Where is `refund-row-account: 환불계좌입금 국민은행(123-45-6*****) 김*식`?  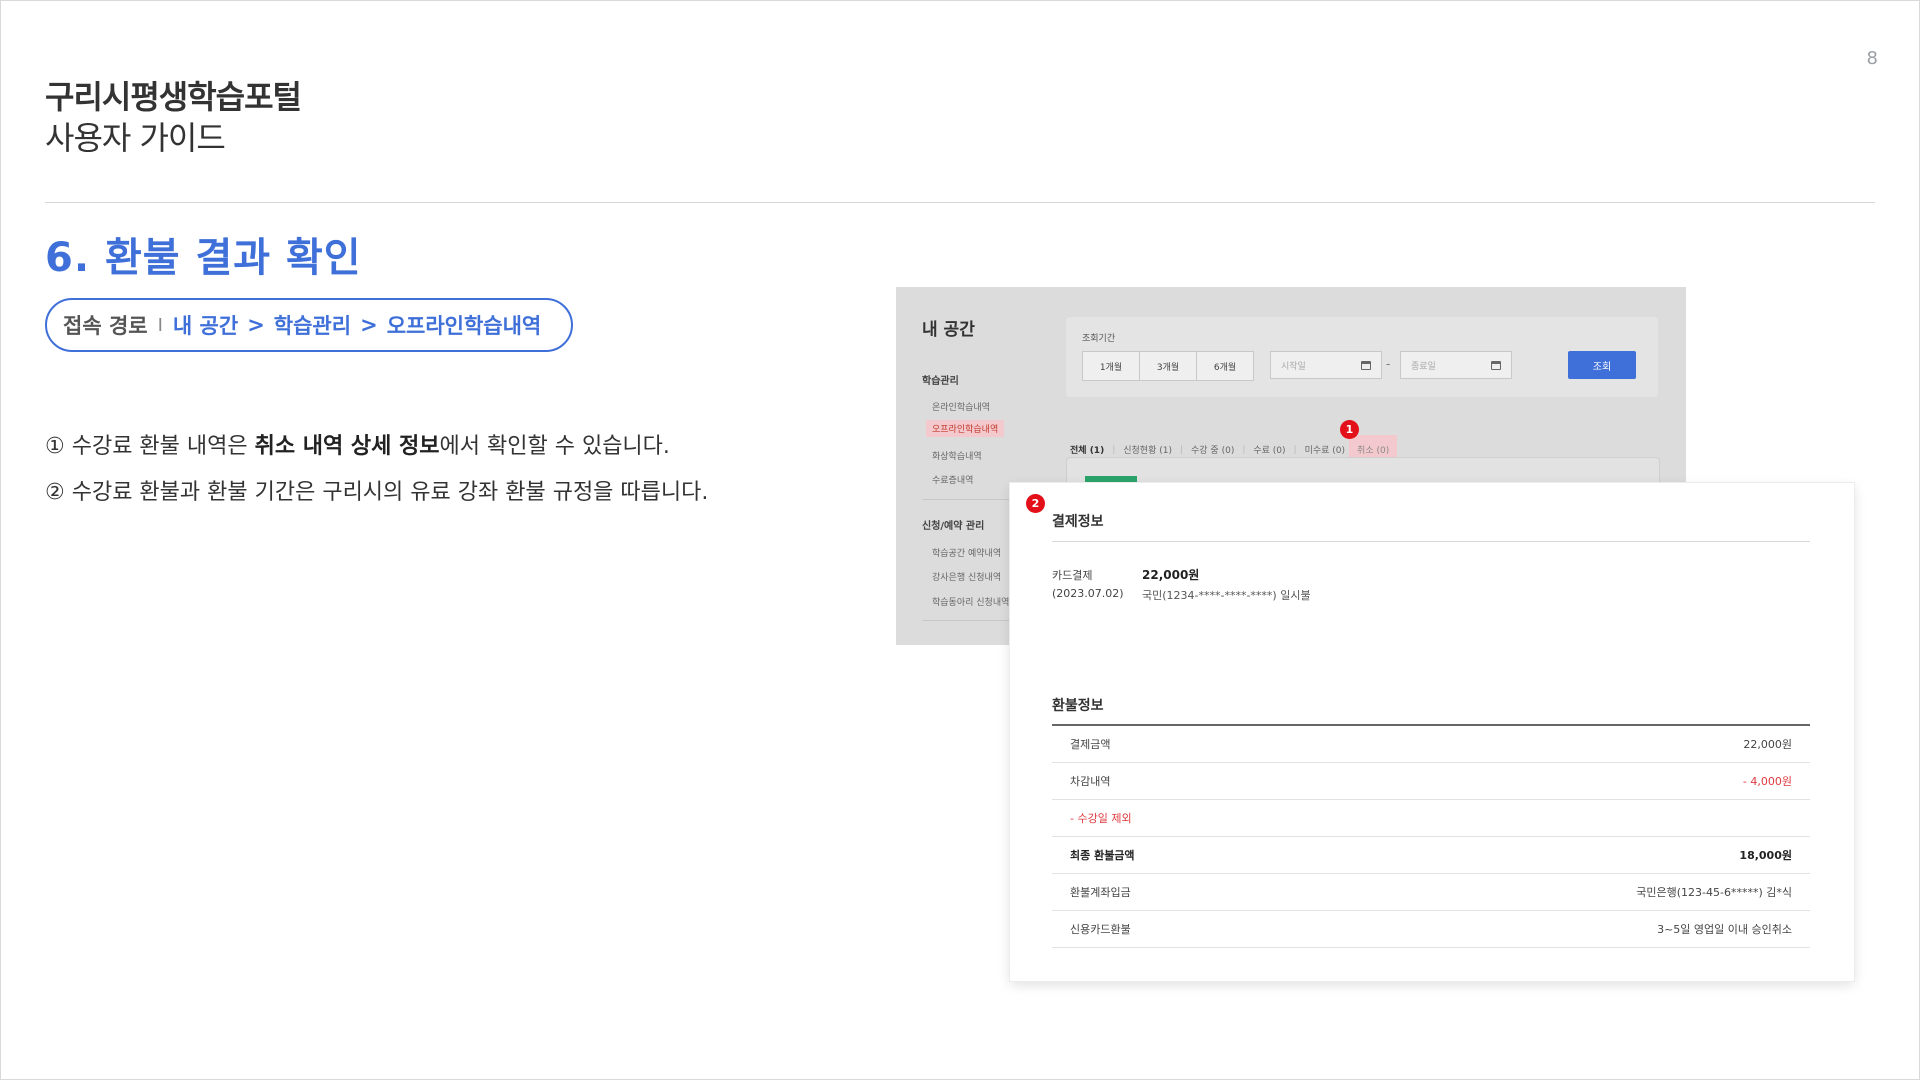
refund-row-account: 환불계좌입금 국민은행(123-45-6*****) 김*식 is located at coordinates (1431, 892).